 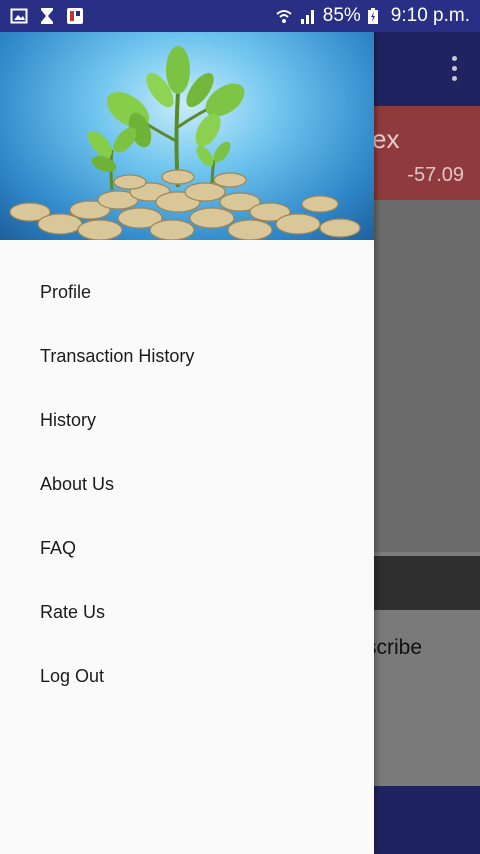 What do you see at coordinates (341, 15) in the screenshot?
I see `battery-percent: 85%` at bounding box center [341, 15].